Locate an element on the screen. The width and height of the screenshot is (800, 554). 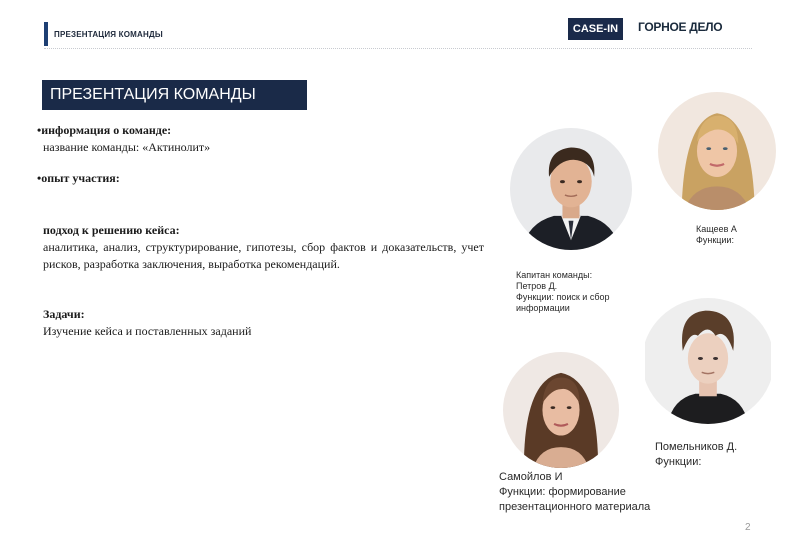
member-caption-kashcheev: Кащеев А Функции: is located at coordinates (716, 235).